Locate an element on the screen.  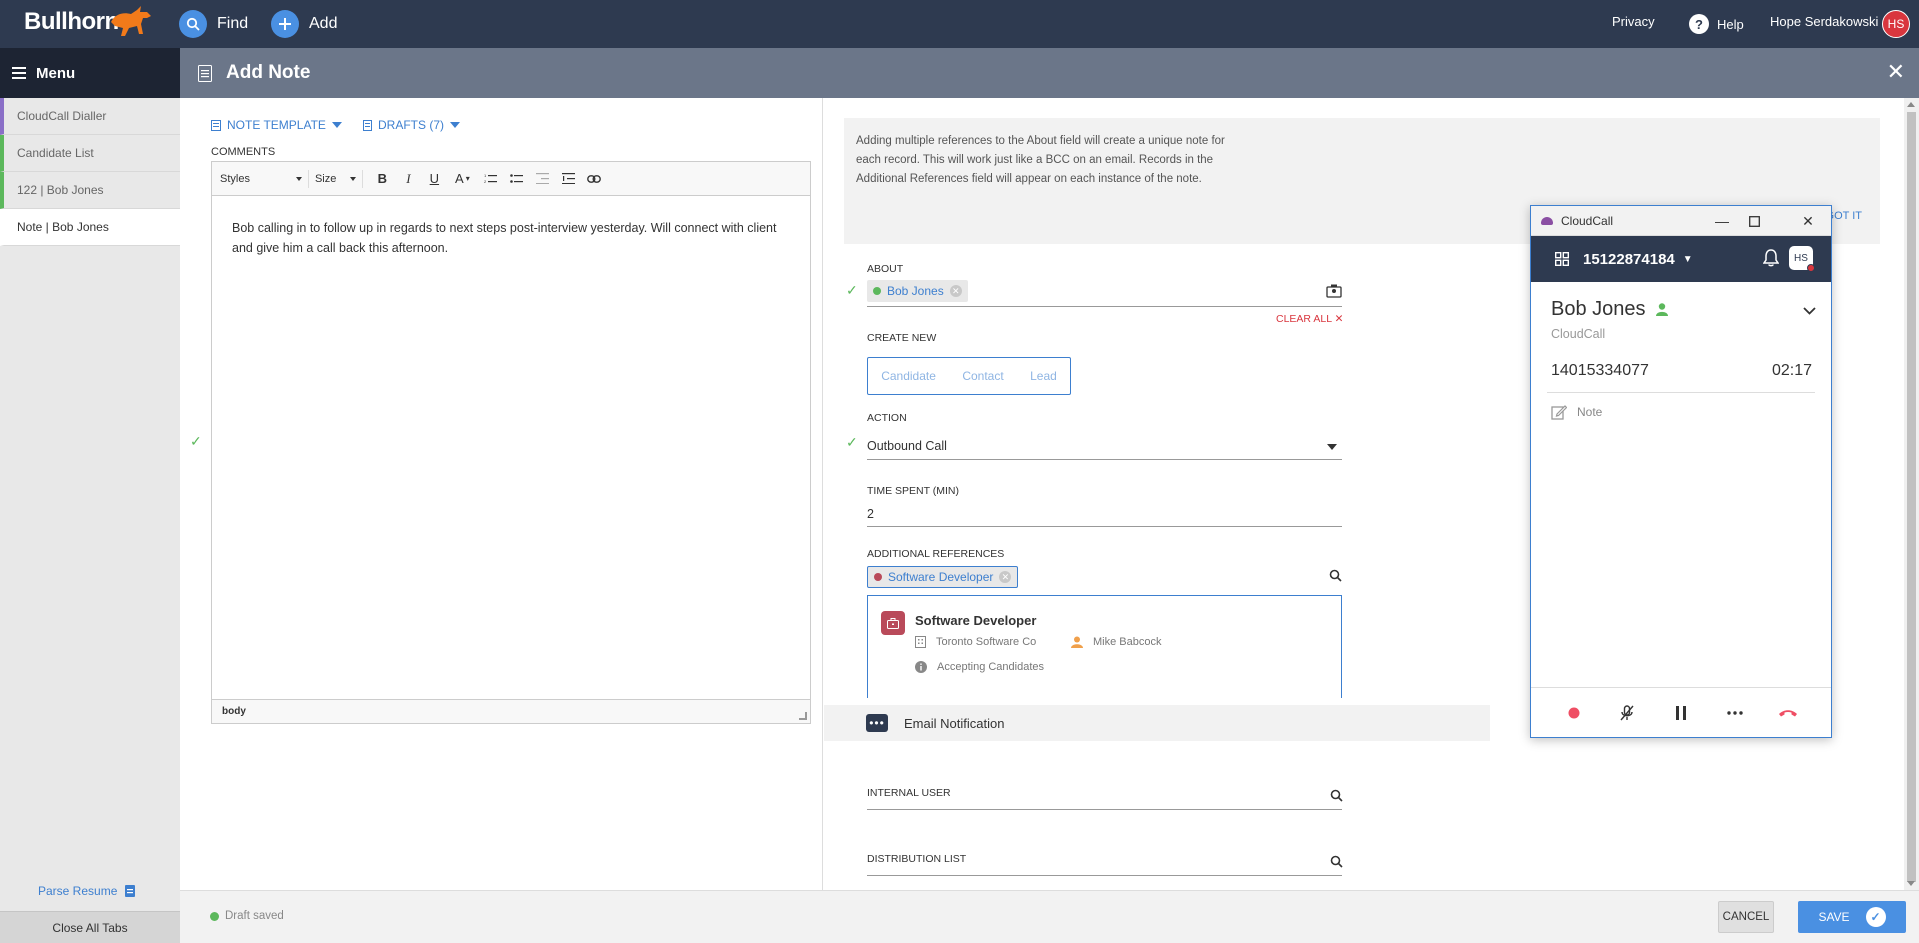
menu-toggle: Menu is located at coordinates (90, 73).